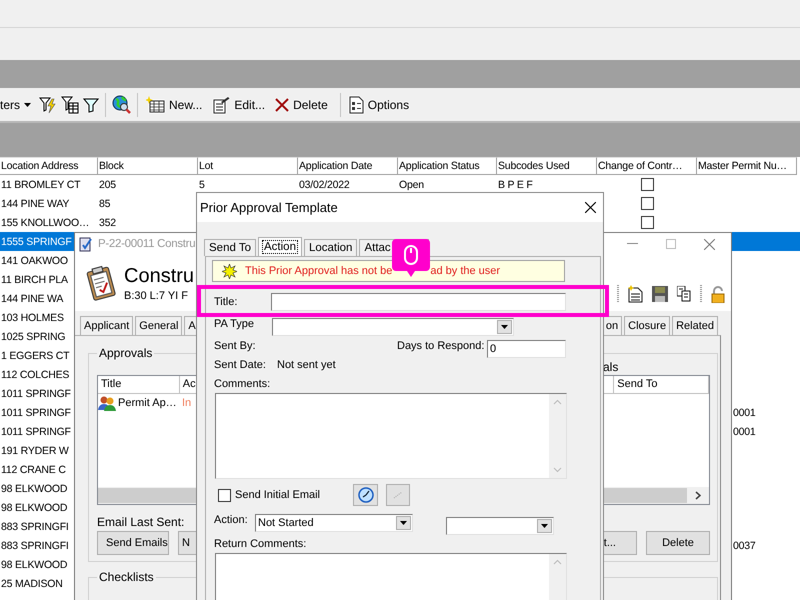 The image size is (800, 600). Describe the element at coordinates (140, 522) in the screenshot. I see `field-label: Email Last Sent:` at that location.